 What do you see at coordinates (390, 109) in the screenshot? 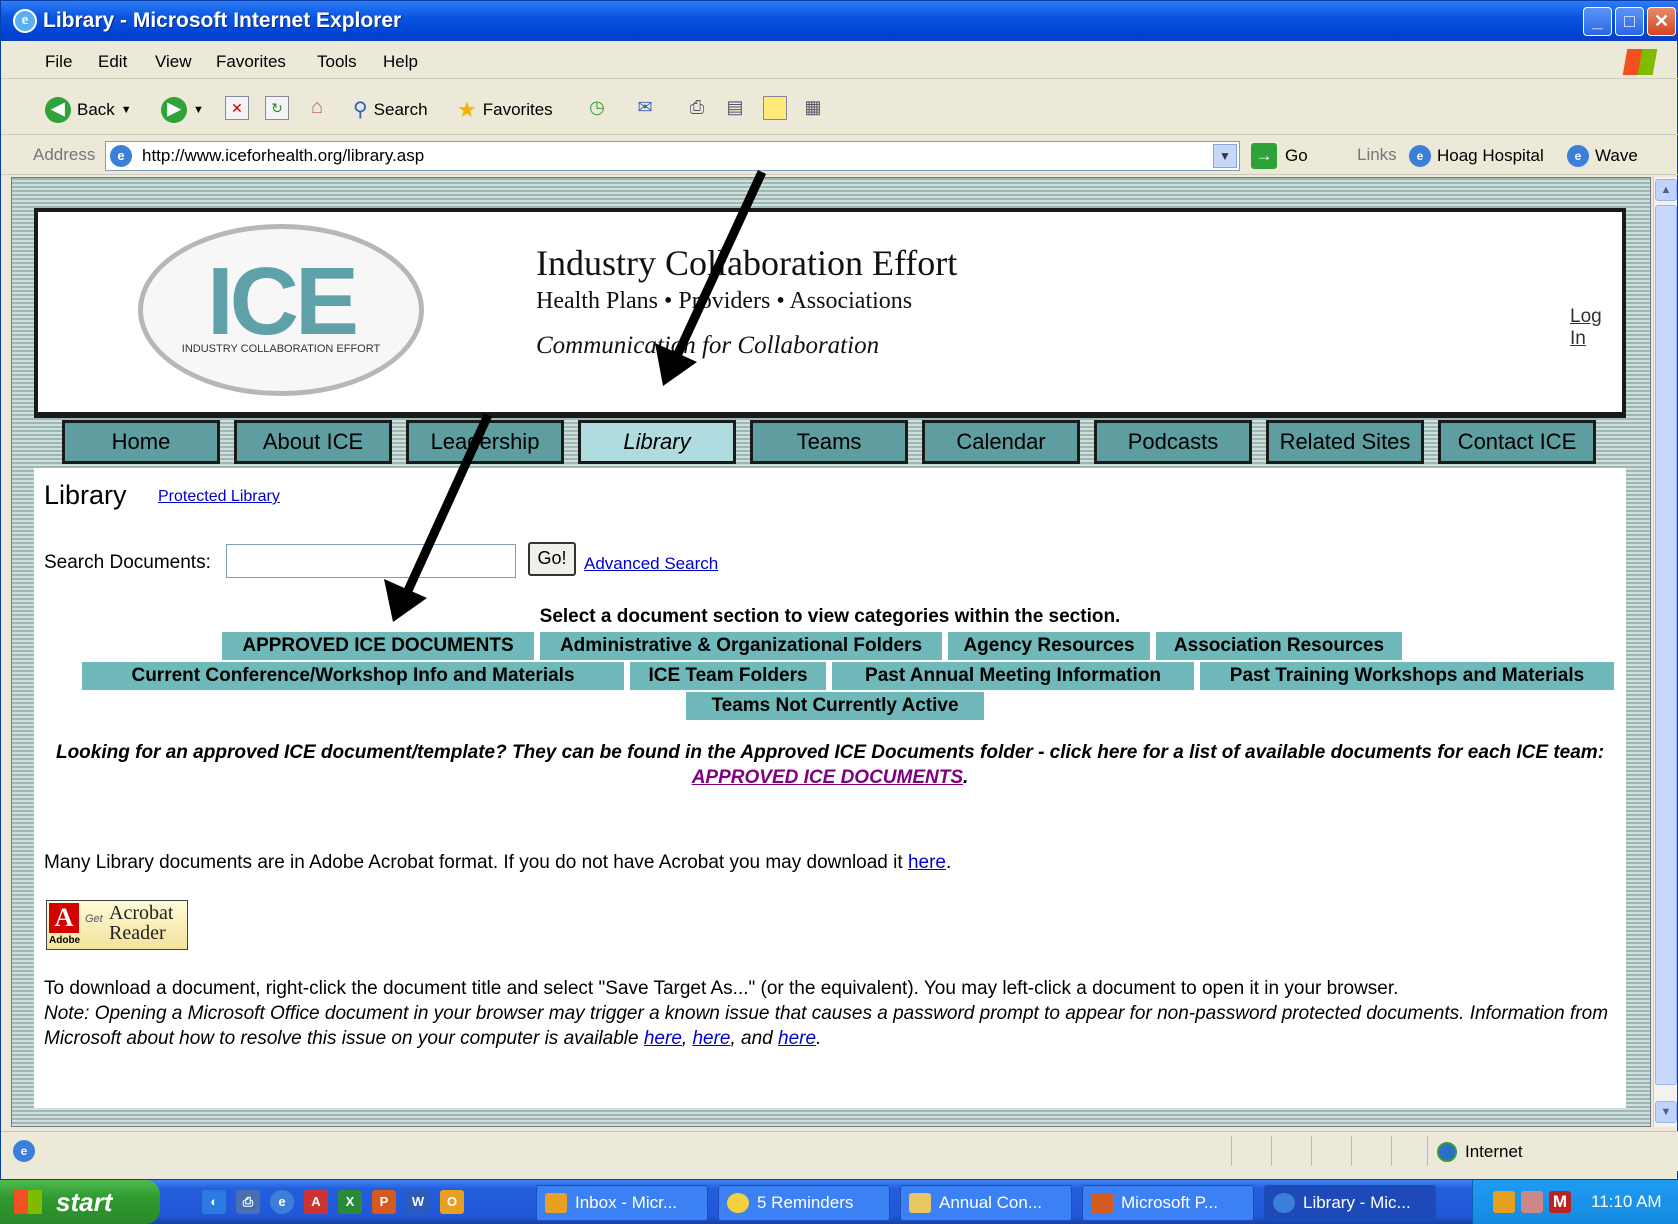
I see `search-button: ⚲ Search` at bounding box center [390, 109].